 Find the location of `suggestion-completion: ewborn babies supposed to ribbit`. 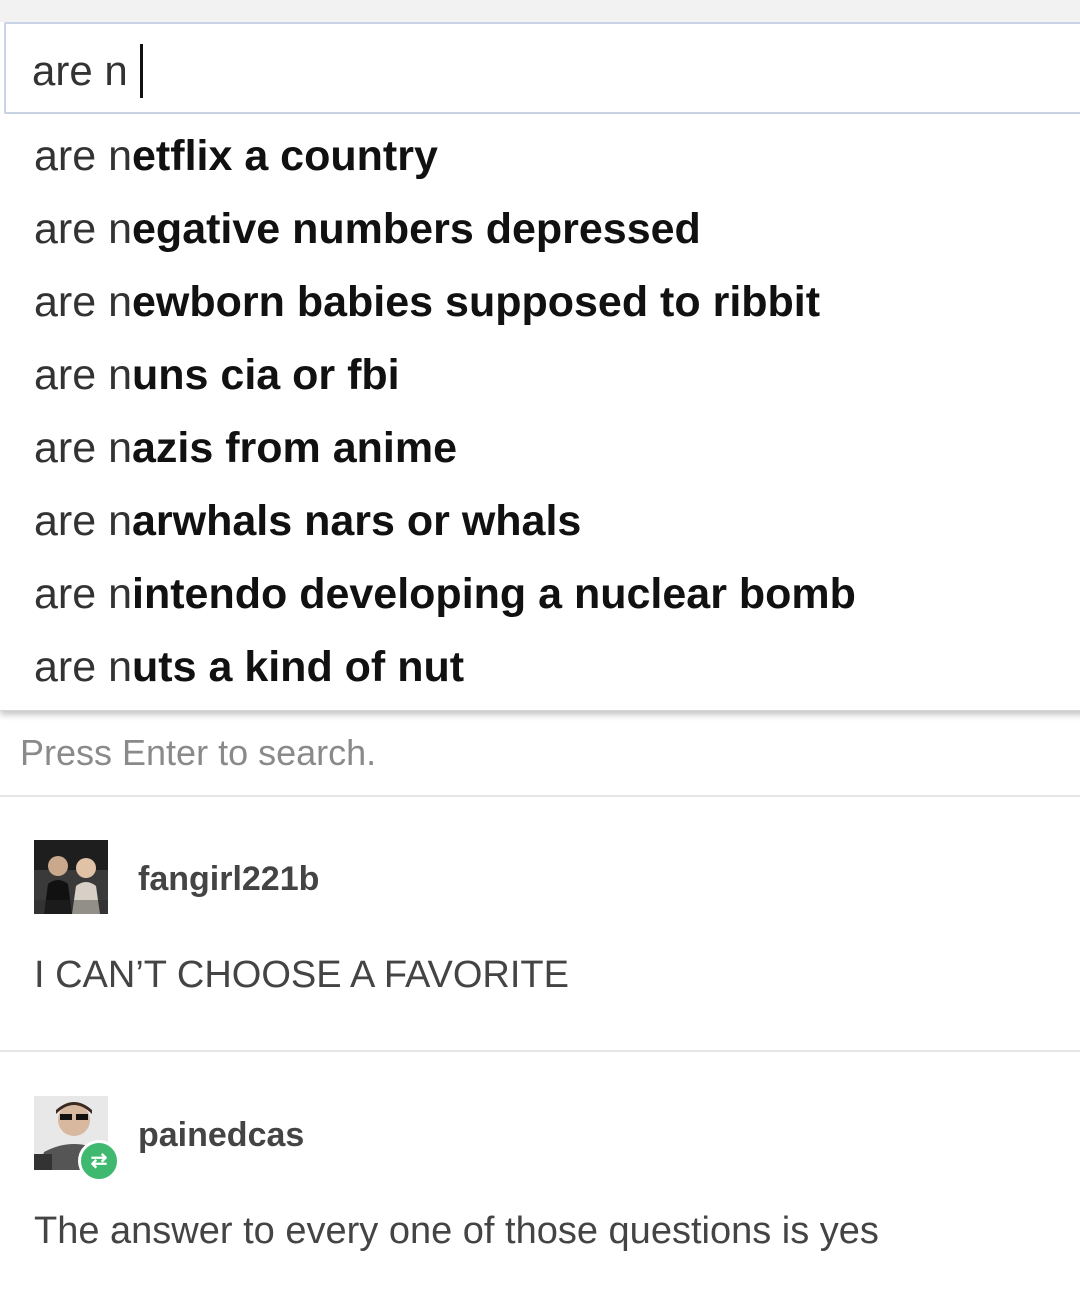

suggestion-completion: ewborn babies supposed to ribbit is located at coordinates (476, 302).